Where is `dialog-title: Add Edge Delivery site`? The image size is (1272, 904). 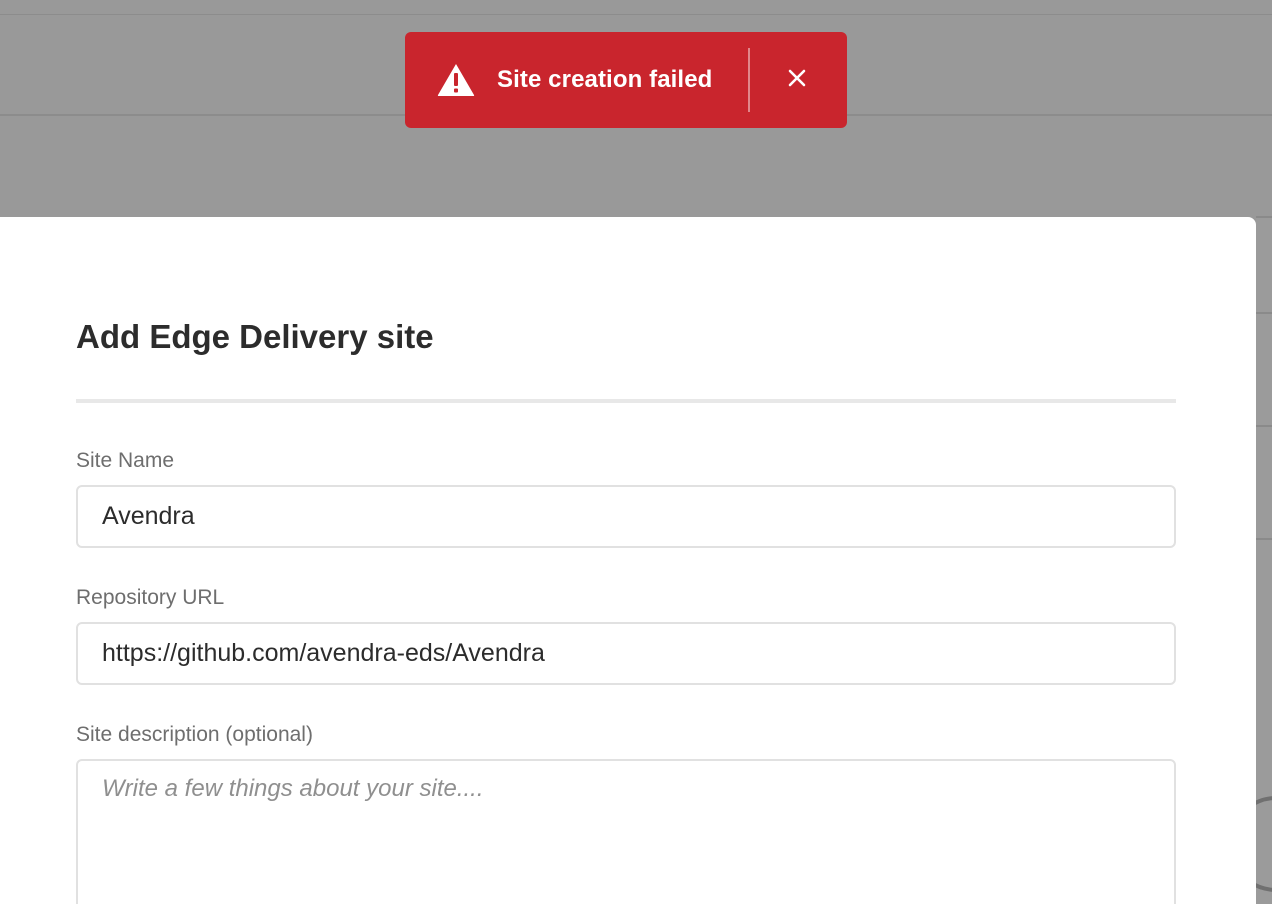
dialog-title: Add Edge Delivery site is located at coordinates (255, 336).